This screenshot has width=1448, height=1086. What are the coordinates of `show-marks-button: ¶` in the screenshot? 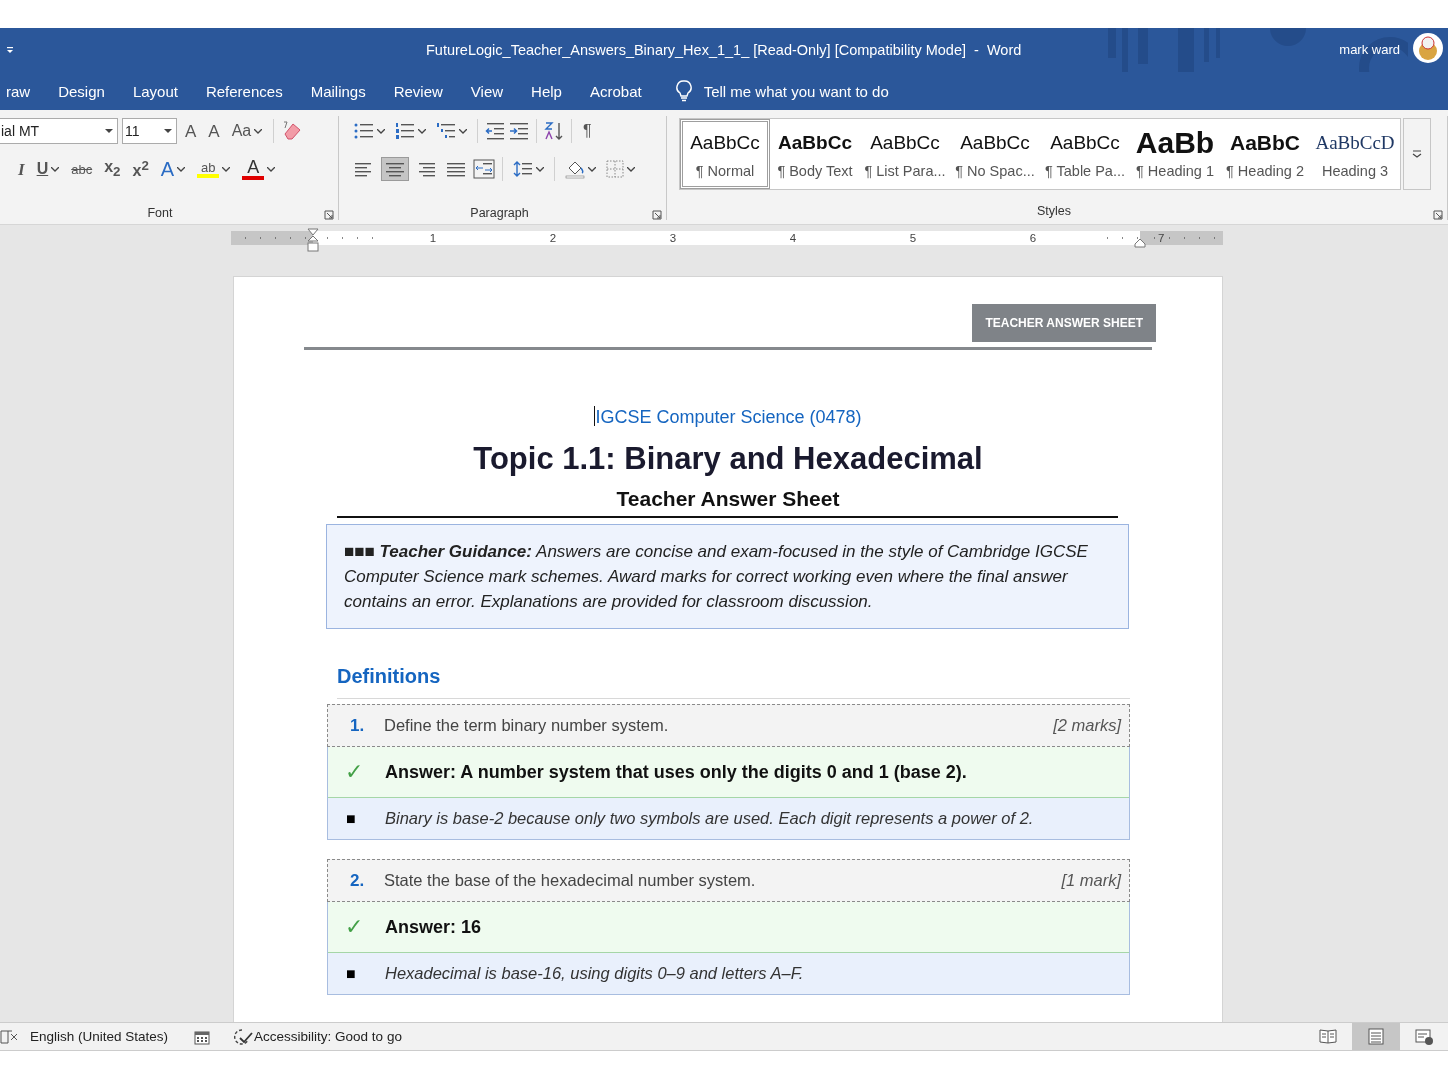 It's located at (587, 131).